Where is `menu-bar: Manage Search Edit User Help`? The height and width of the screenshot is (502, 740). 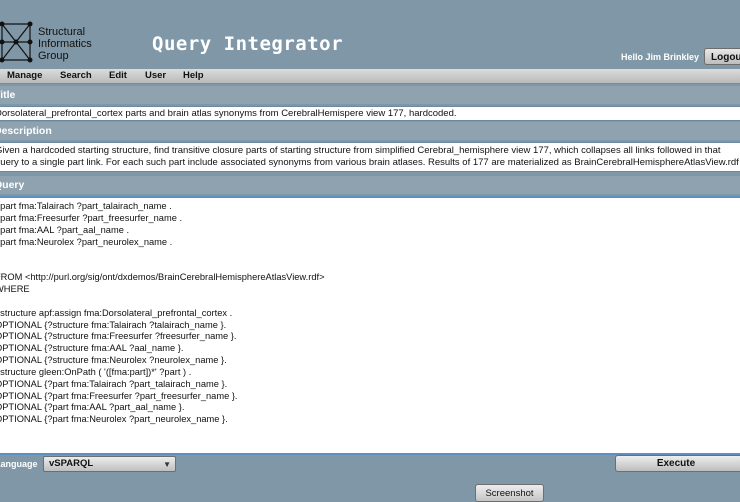
menu-bar: Manage Search Edit User Help is located at coordinates (370, 76).